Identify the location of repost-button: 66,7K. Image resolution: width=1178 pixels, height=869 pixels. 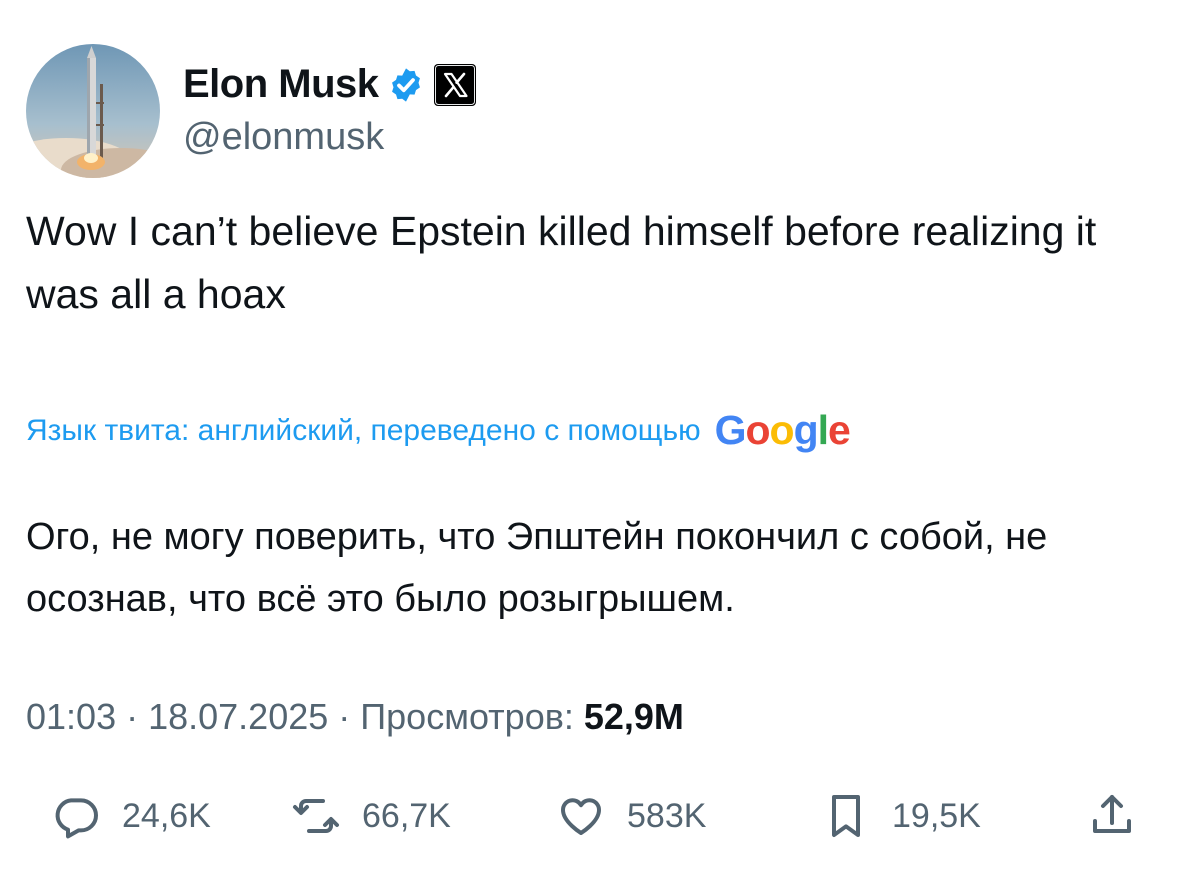
(371, 816).